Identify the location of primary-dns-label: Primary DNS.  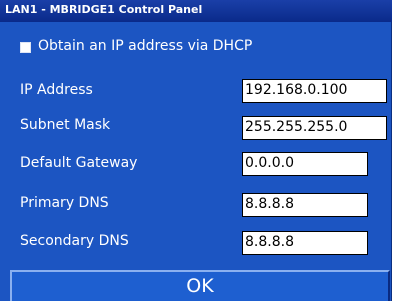
(64, 203).